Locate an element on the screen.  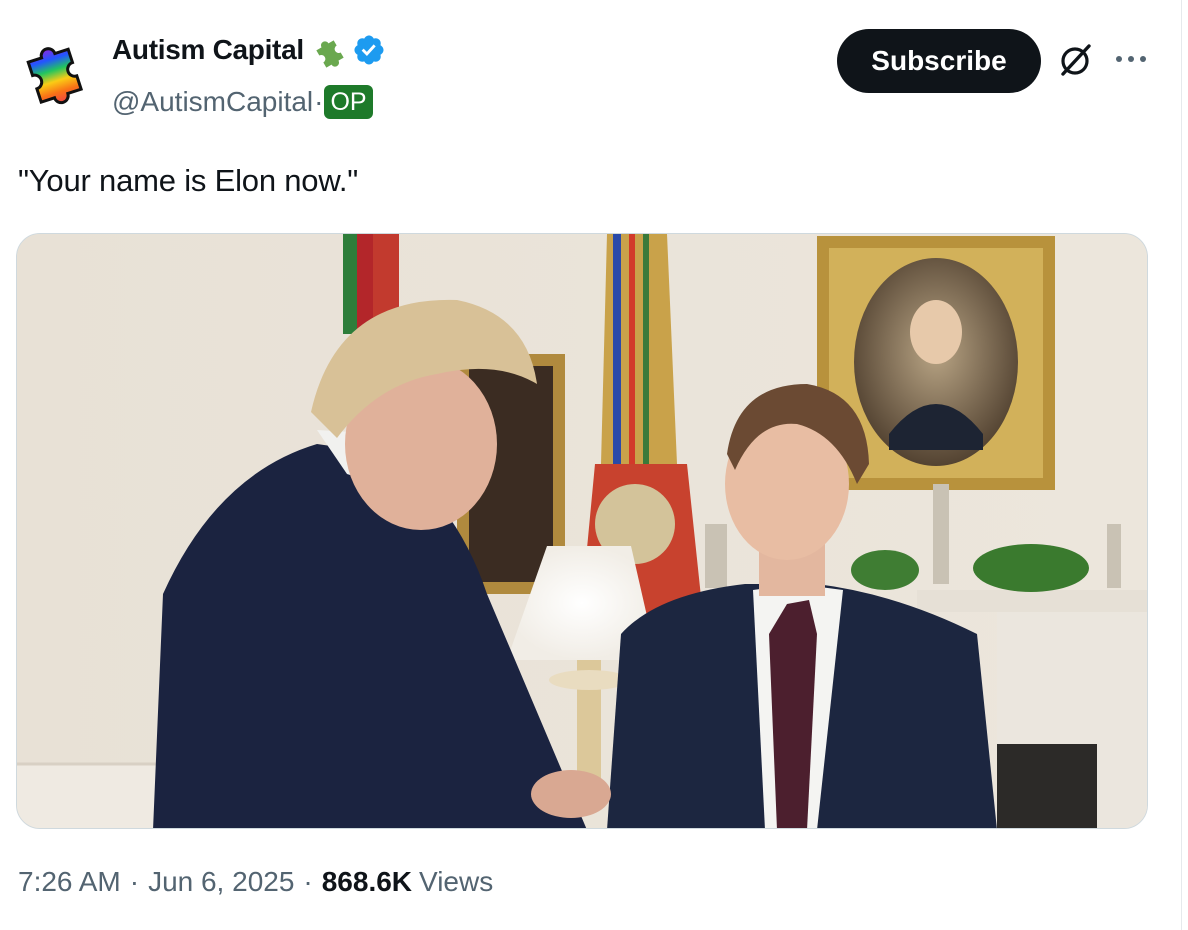
handle-row: @AutismCapital · OP is located at coordinates (242, 102).